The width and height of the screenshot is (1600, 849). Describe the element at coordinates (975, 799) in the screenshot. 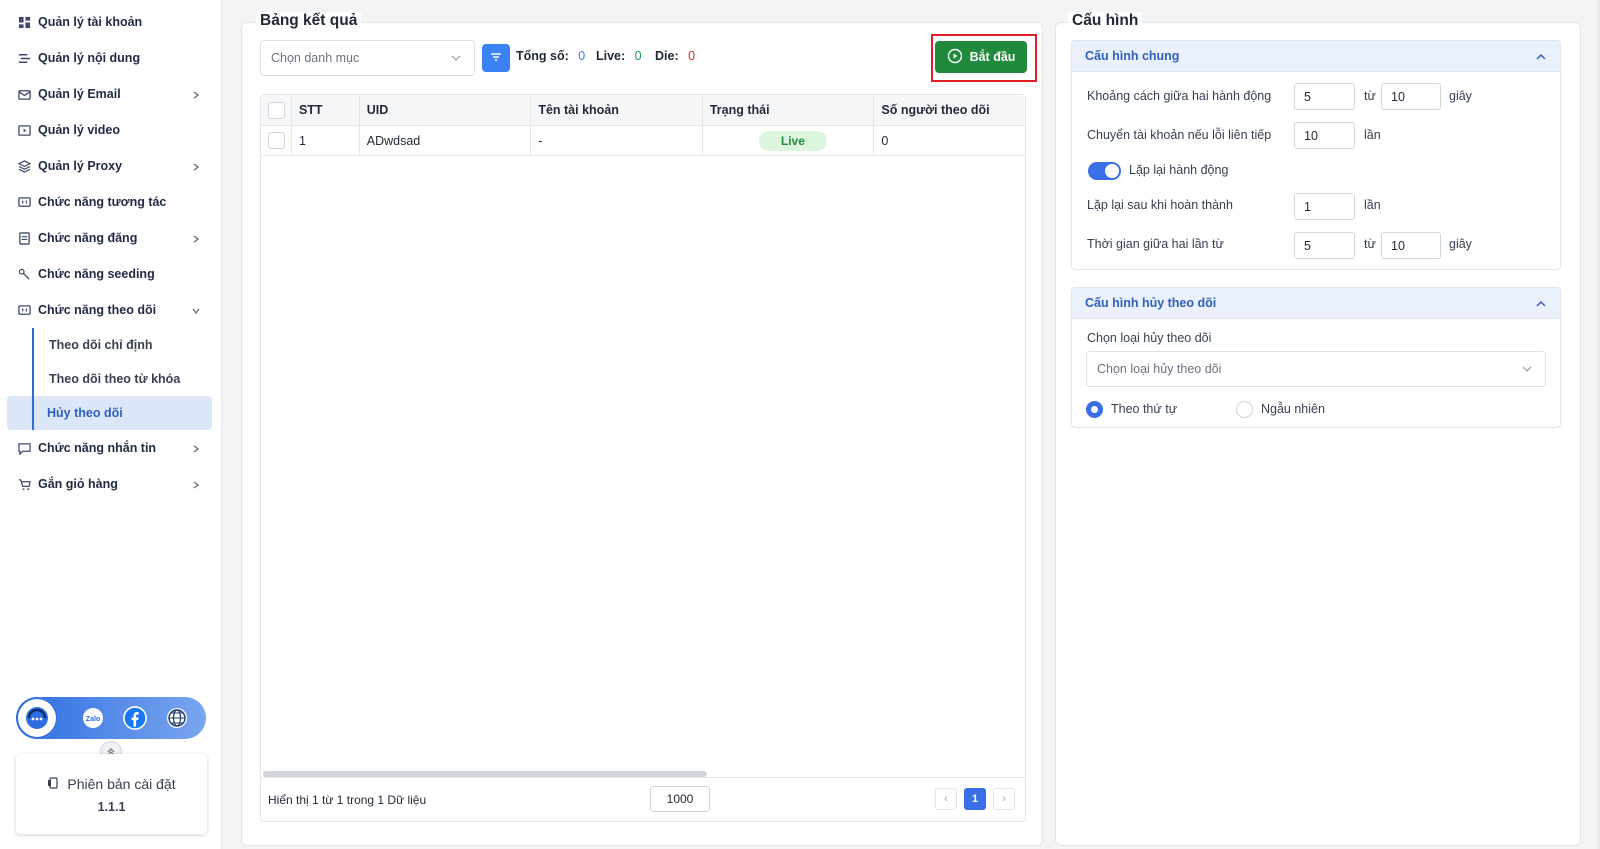

I see `page-button-current: 1` at that location.